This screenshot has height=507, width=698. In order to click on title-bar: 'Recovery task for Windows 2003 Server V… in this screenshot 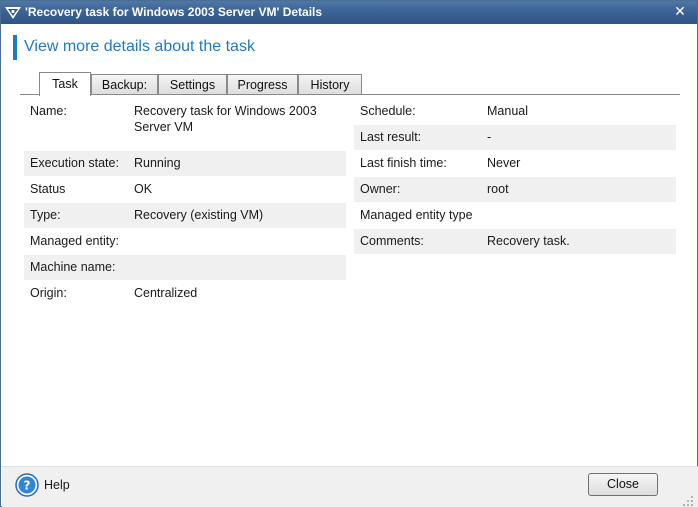, I will do `click(349, 12)`.